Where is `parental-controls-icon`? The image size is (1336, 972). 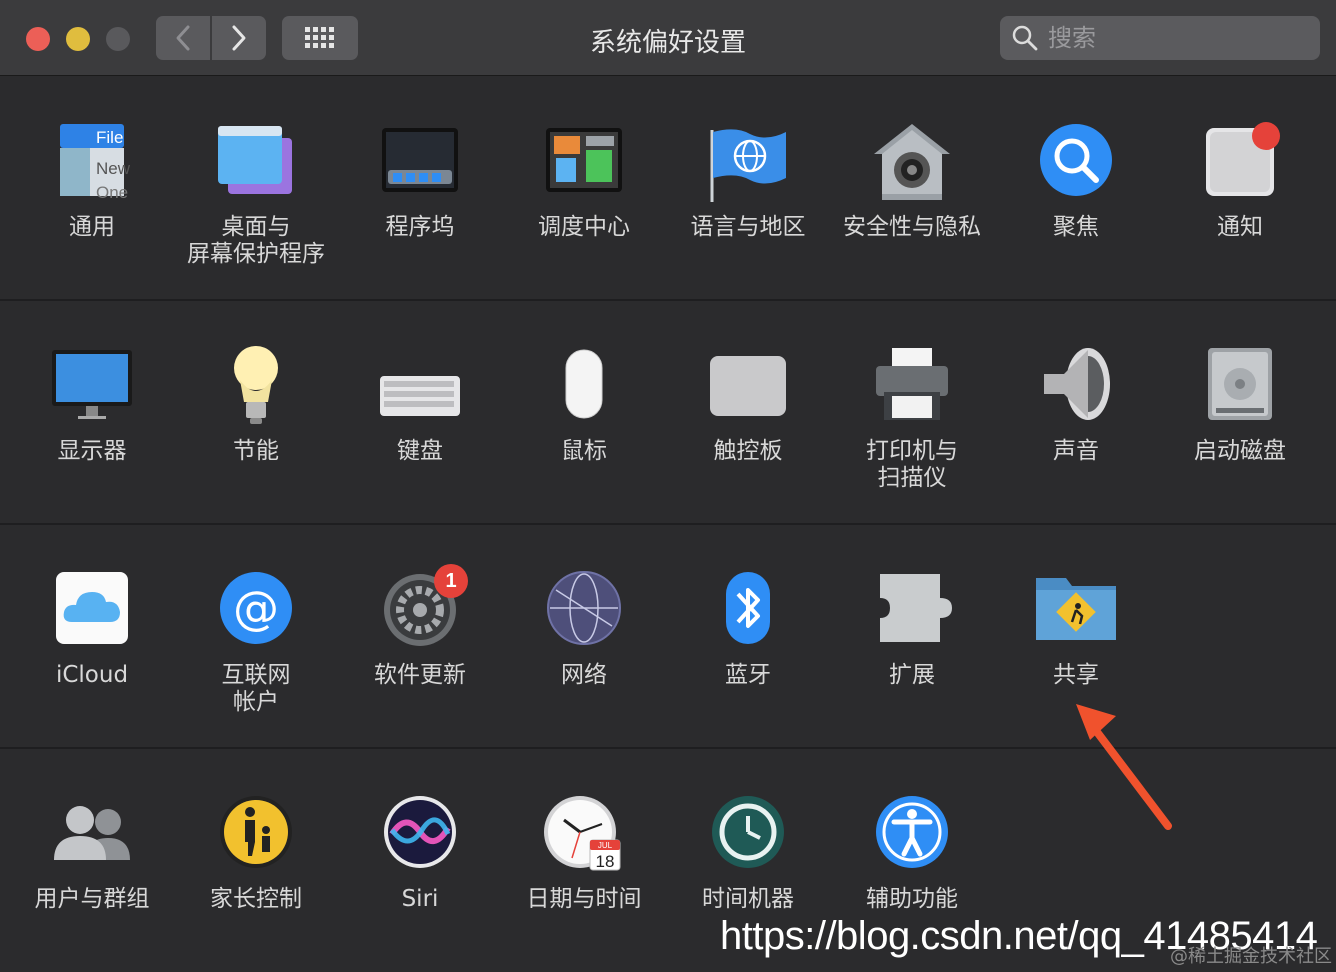
parental-controls-icon is located at coordinates (256, 836).